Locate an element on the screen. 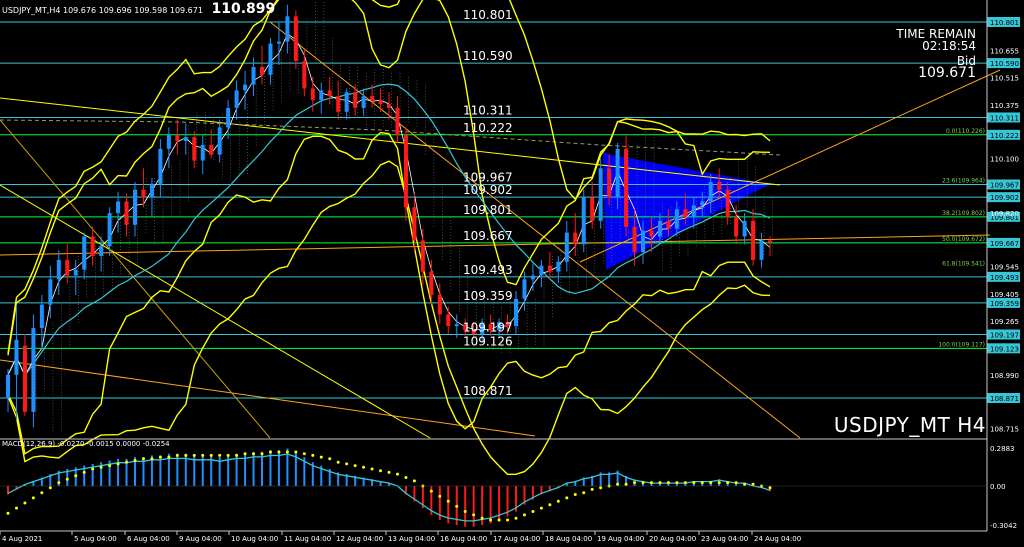  level-label: 109.902 is located at coordinates (488, 190).